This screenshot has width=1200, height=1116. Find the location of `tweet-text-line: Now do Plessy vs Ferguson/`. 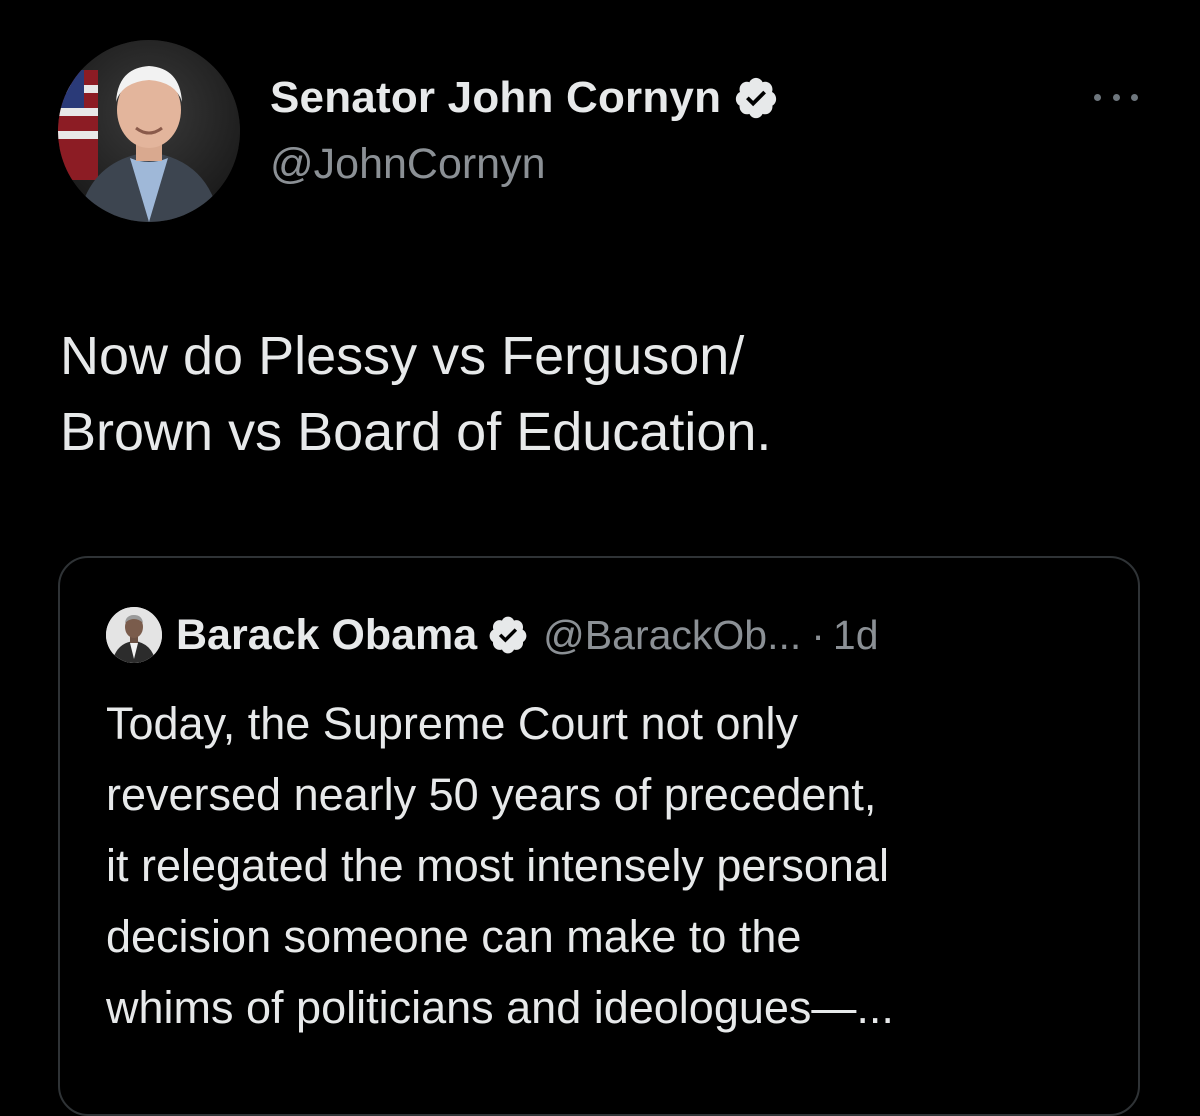

tweet-text-line: Now do Plessy vs Ferguson/ is located at coordinates (402, 356).